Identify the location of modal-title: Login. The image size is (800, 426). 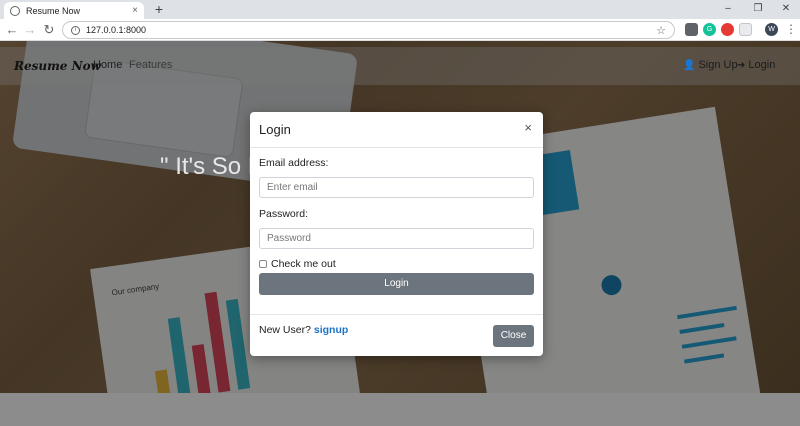
(275, 129).